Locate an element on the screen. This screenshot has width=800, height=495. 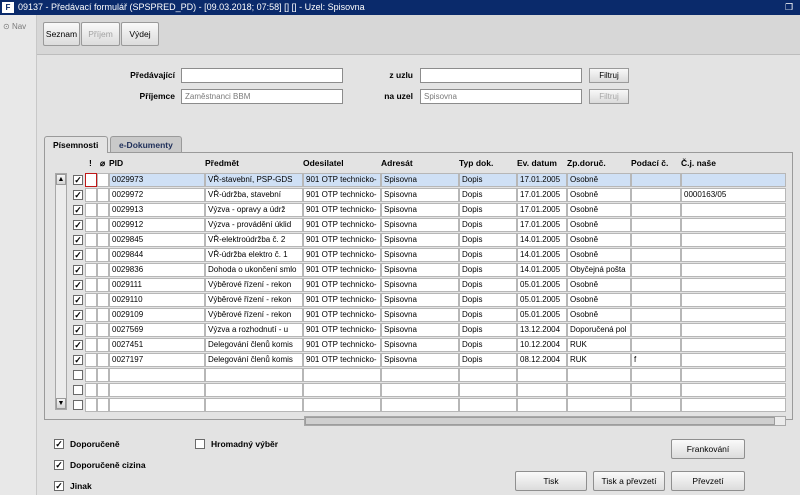
tisk-a-prevzeti-button: Tisk a převzetí is located at coordinates (629, 481).